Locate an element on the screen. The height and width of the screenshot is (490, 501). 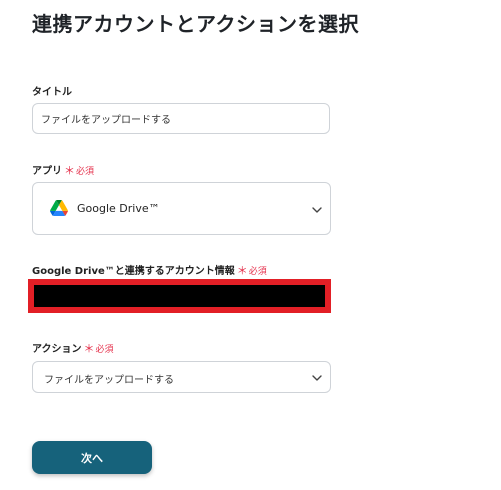
selected-action: ファイルをアップロードする is located at coordinates (109, 380).